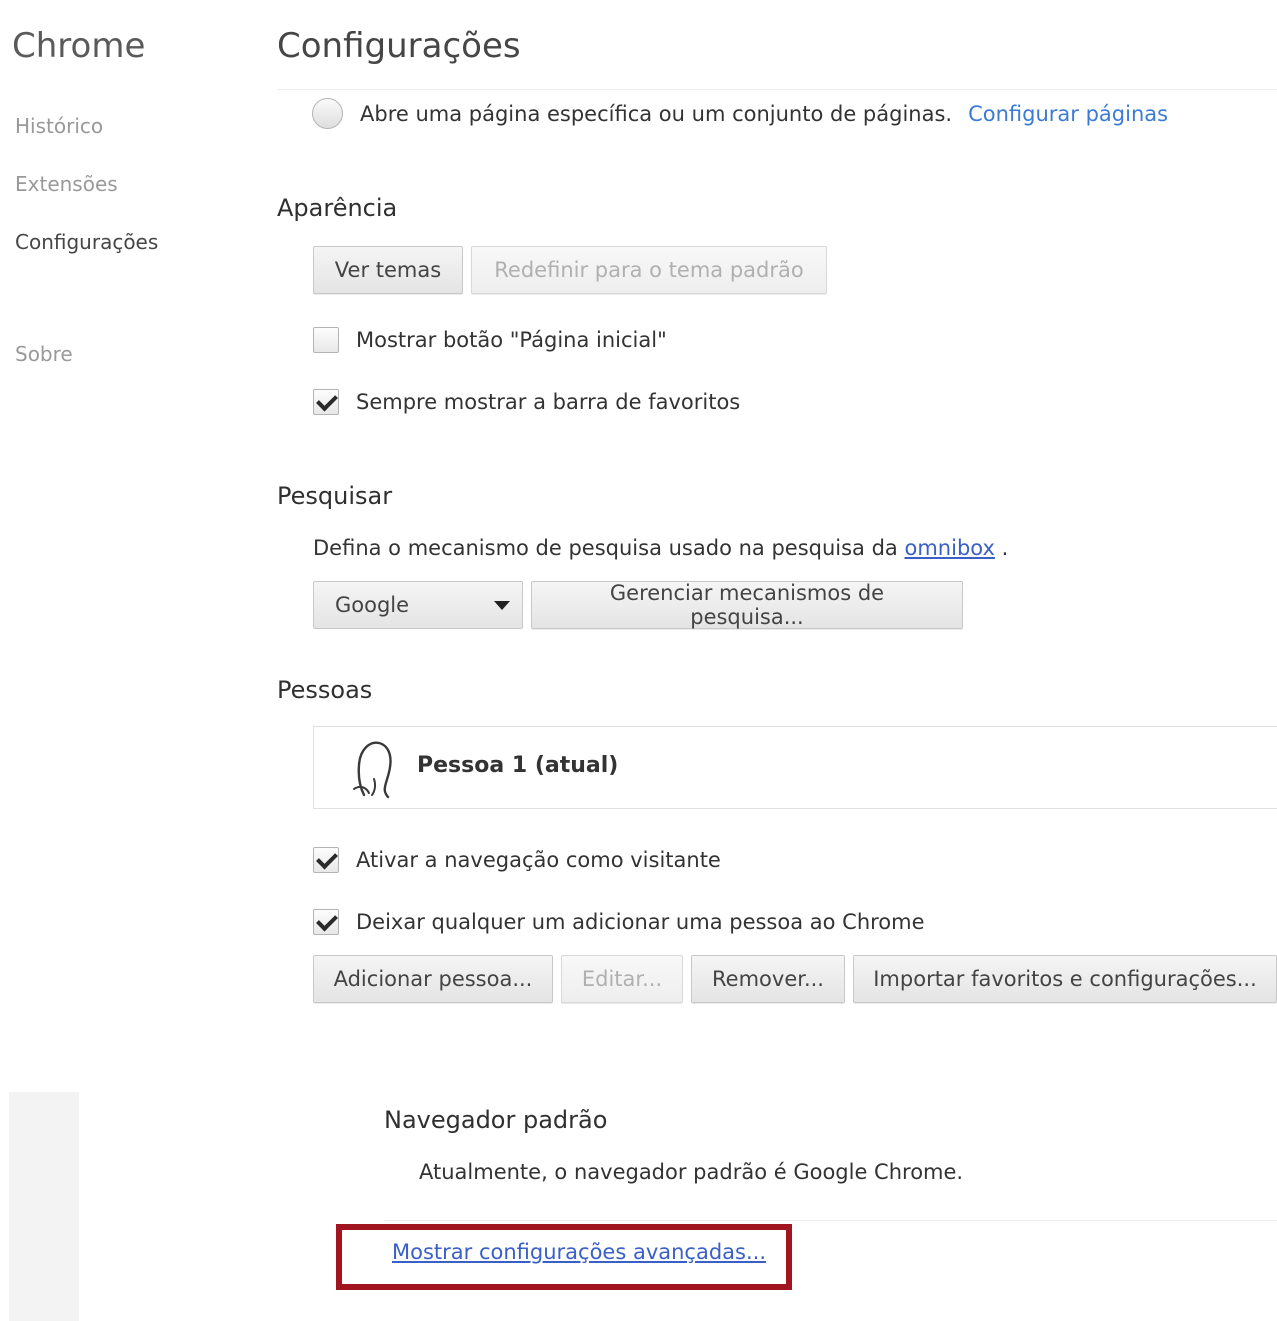  I want to click on search-engine-selected: Google, so click(372, 605).